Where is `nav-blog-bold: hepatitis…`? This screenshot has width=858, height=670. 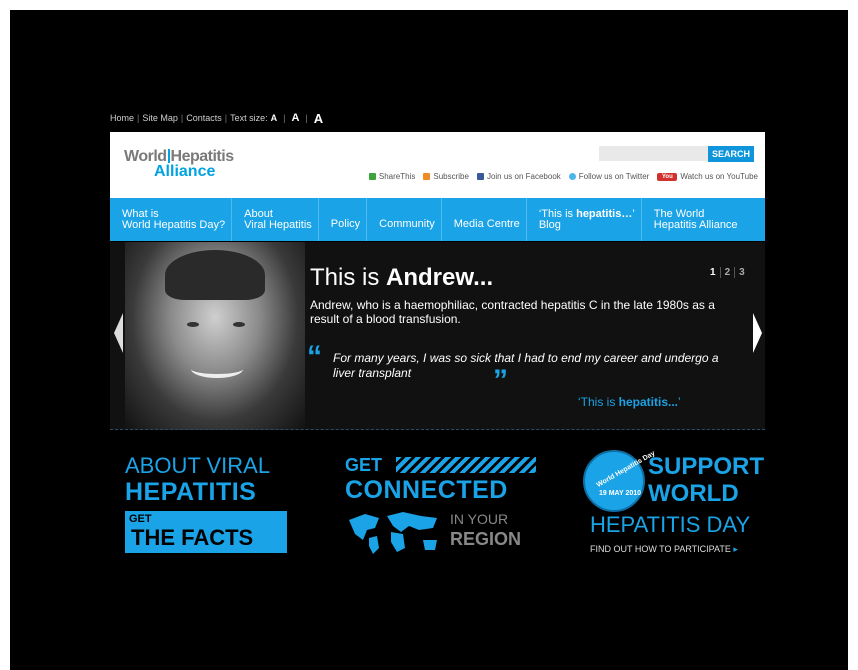
nav-blog-bold: hepatitis… is located at coordinates (604, 214).